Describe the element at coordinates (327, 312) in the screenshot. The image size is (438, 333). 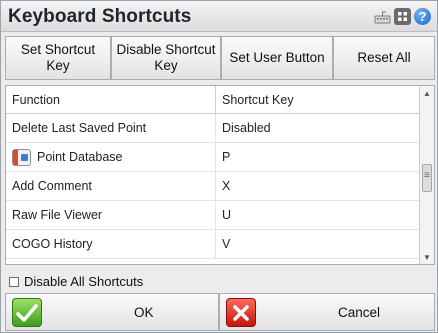
I see `cancel-button: Cancel` at that location.